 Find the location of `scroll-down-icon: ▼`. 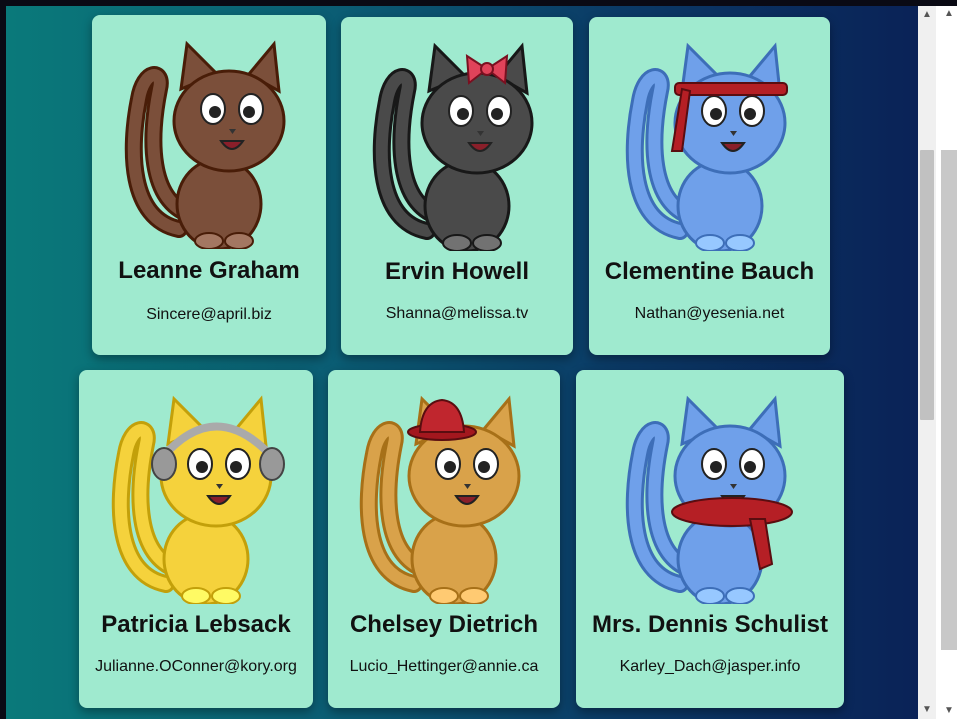

scroll-down-icon: ▼ is located at coordinates (927, 710).